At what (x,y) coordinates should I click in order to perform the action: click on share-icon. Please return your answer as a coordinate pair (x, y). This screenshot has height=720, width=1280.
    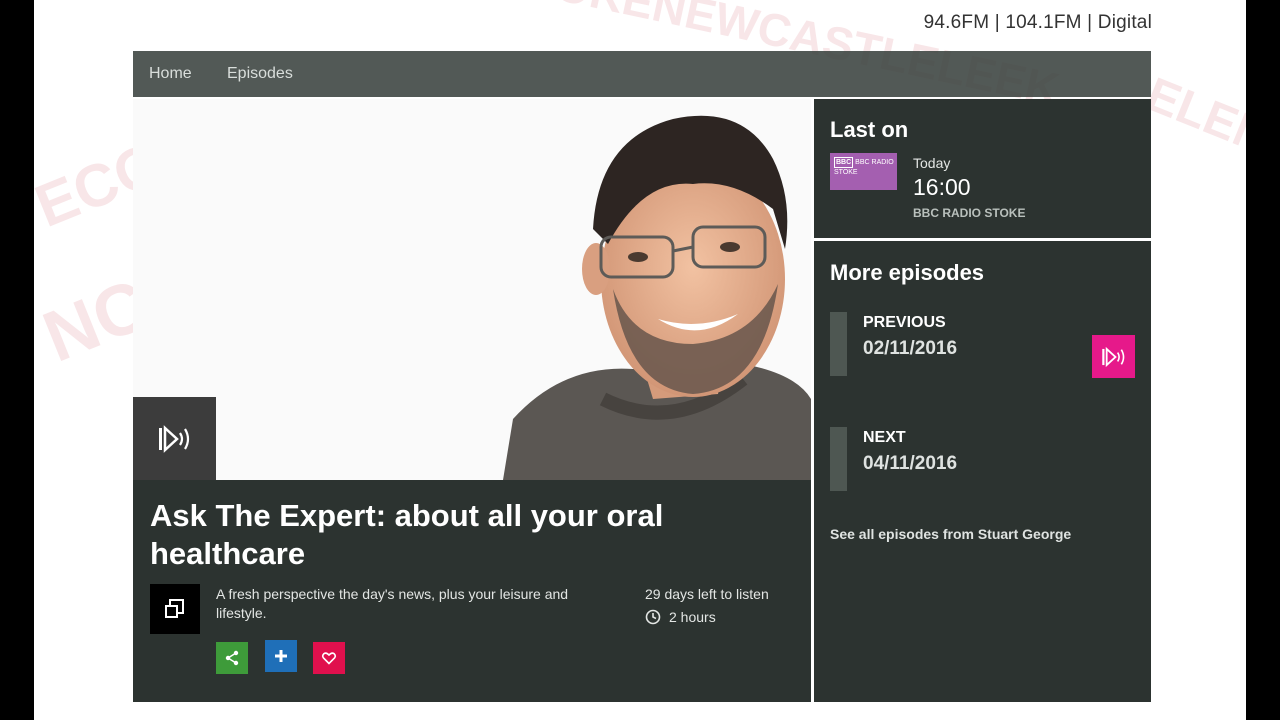
    Looking at the image, I should click on (232, 658).